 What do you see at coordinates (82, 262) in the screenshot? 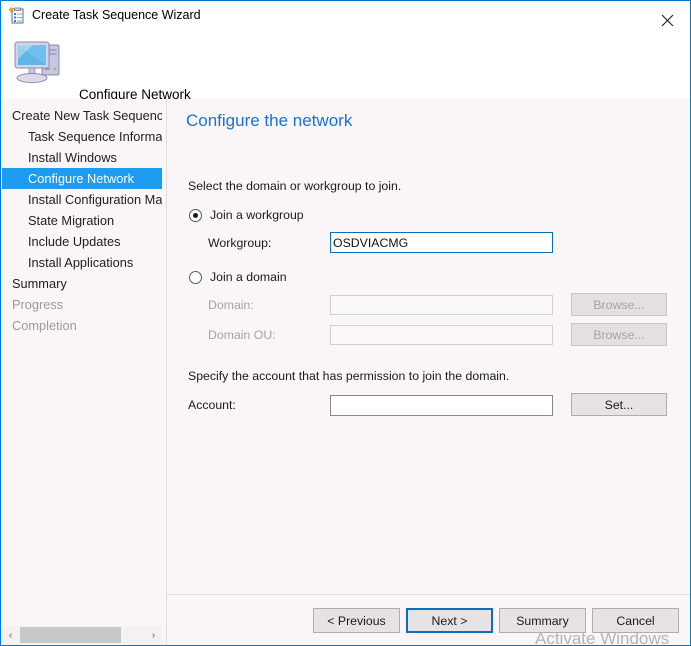
I see `sidebar-item-install-applications: Install Applications` at bounding box center [82, 262].